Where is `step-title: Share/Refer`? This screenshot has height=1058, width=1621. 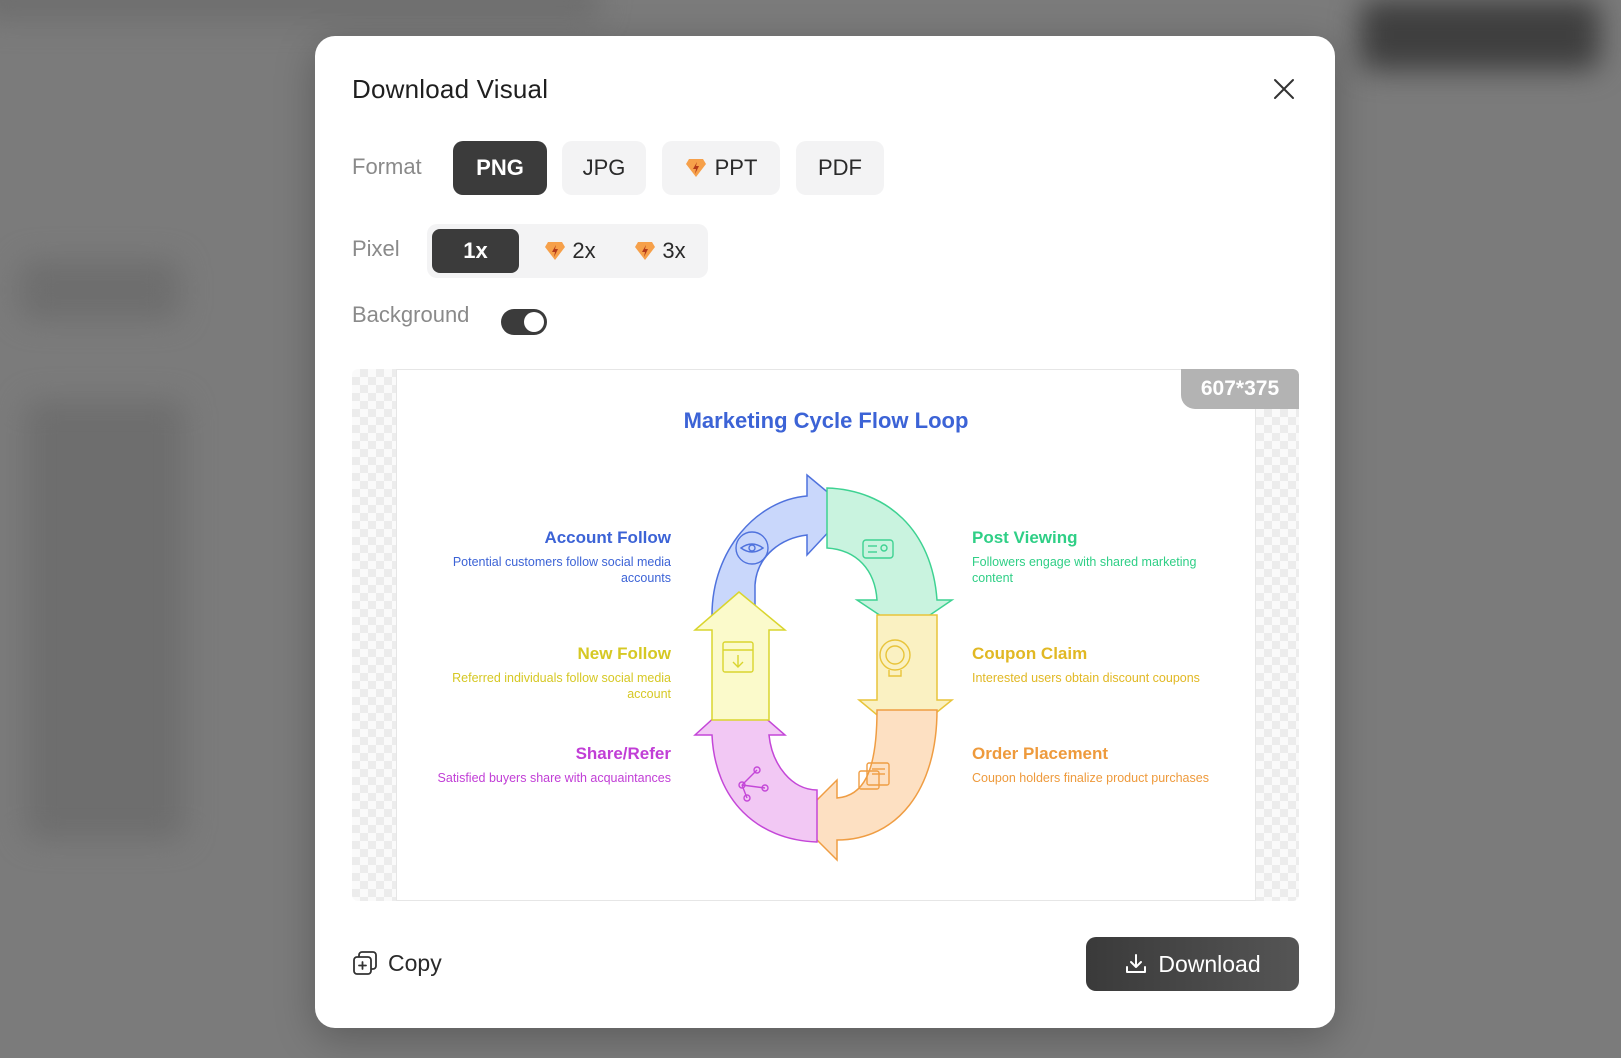
step-title: Share/Refer is located at coordinates (623, 753).